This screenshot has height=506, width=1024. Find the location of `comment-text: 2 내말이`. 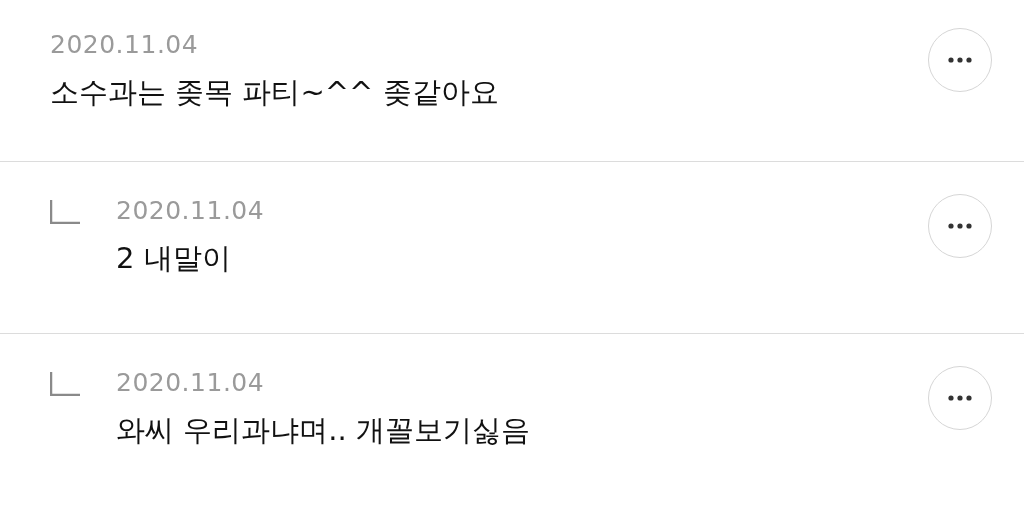

comment-text: 2 내말이 is located at coordinates (173, 258).